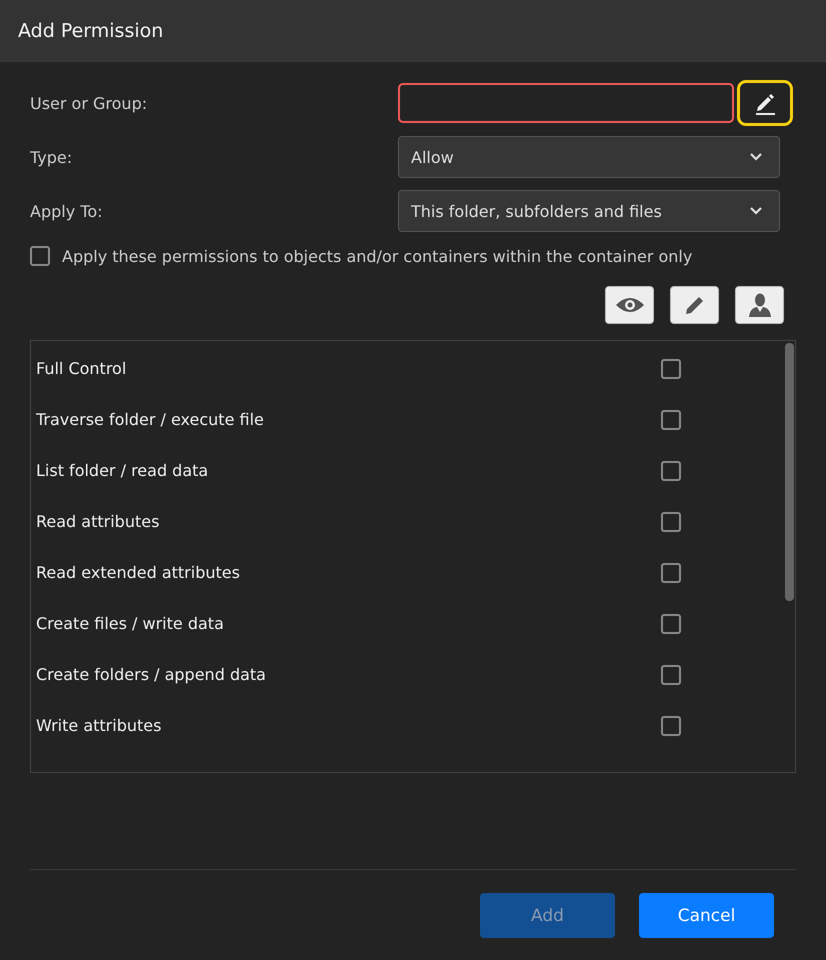 This screenshot has width=826, height=960. What do you see at coordinates (99, 725) in the screenshot?
I see `permission-name: Write attributes` at bounding box center [99, 725].